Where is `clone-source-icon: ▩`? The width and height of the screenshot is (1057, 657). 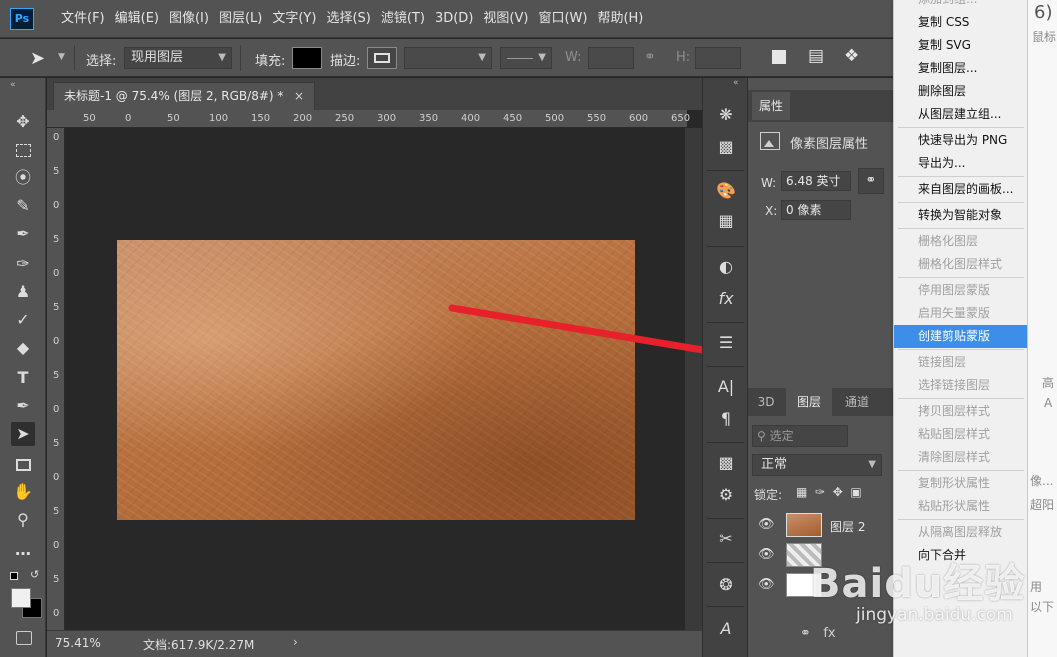 clone-source-icon: ▩ is located at coordinates (726, 463).